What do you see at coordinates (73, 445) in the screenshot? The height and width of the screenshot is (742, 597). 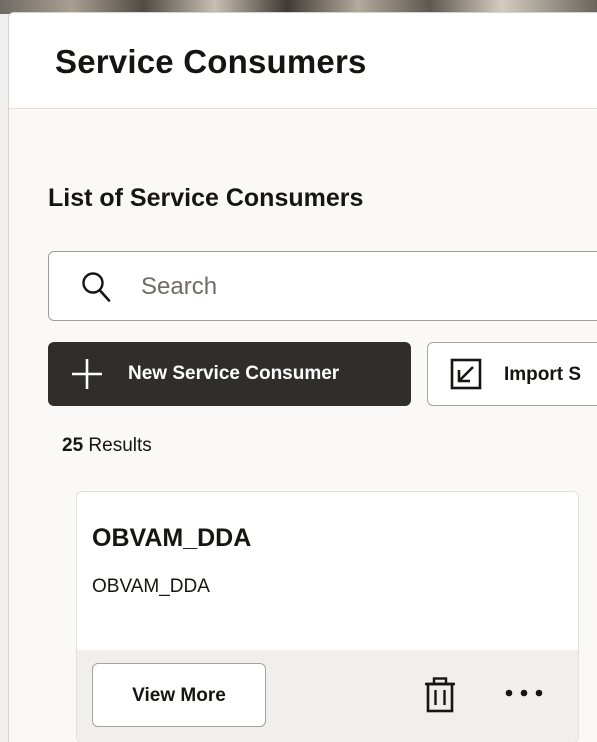 I see `results-number: 25` at bounding box center [73, 445].